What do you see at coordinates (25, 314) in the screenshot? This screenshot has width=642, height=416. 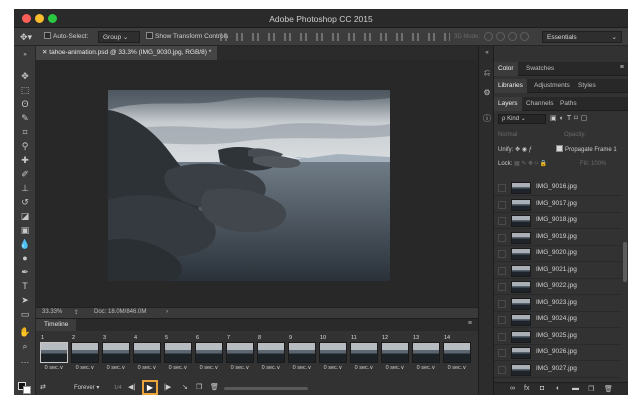 I see `shape-tool-icon: ▭` at bounding box center [25, 314].